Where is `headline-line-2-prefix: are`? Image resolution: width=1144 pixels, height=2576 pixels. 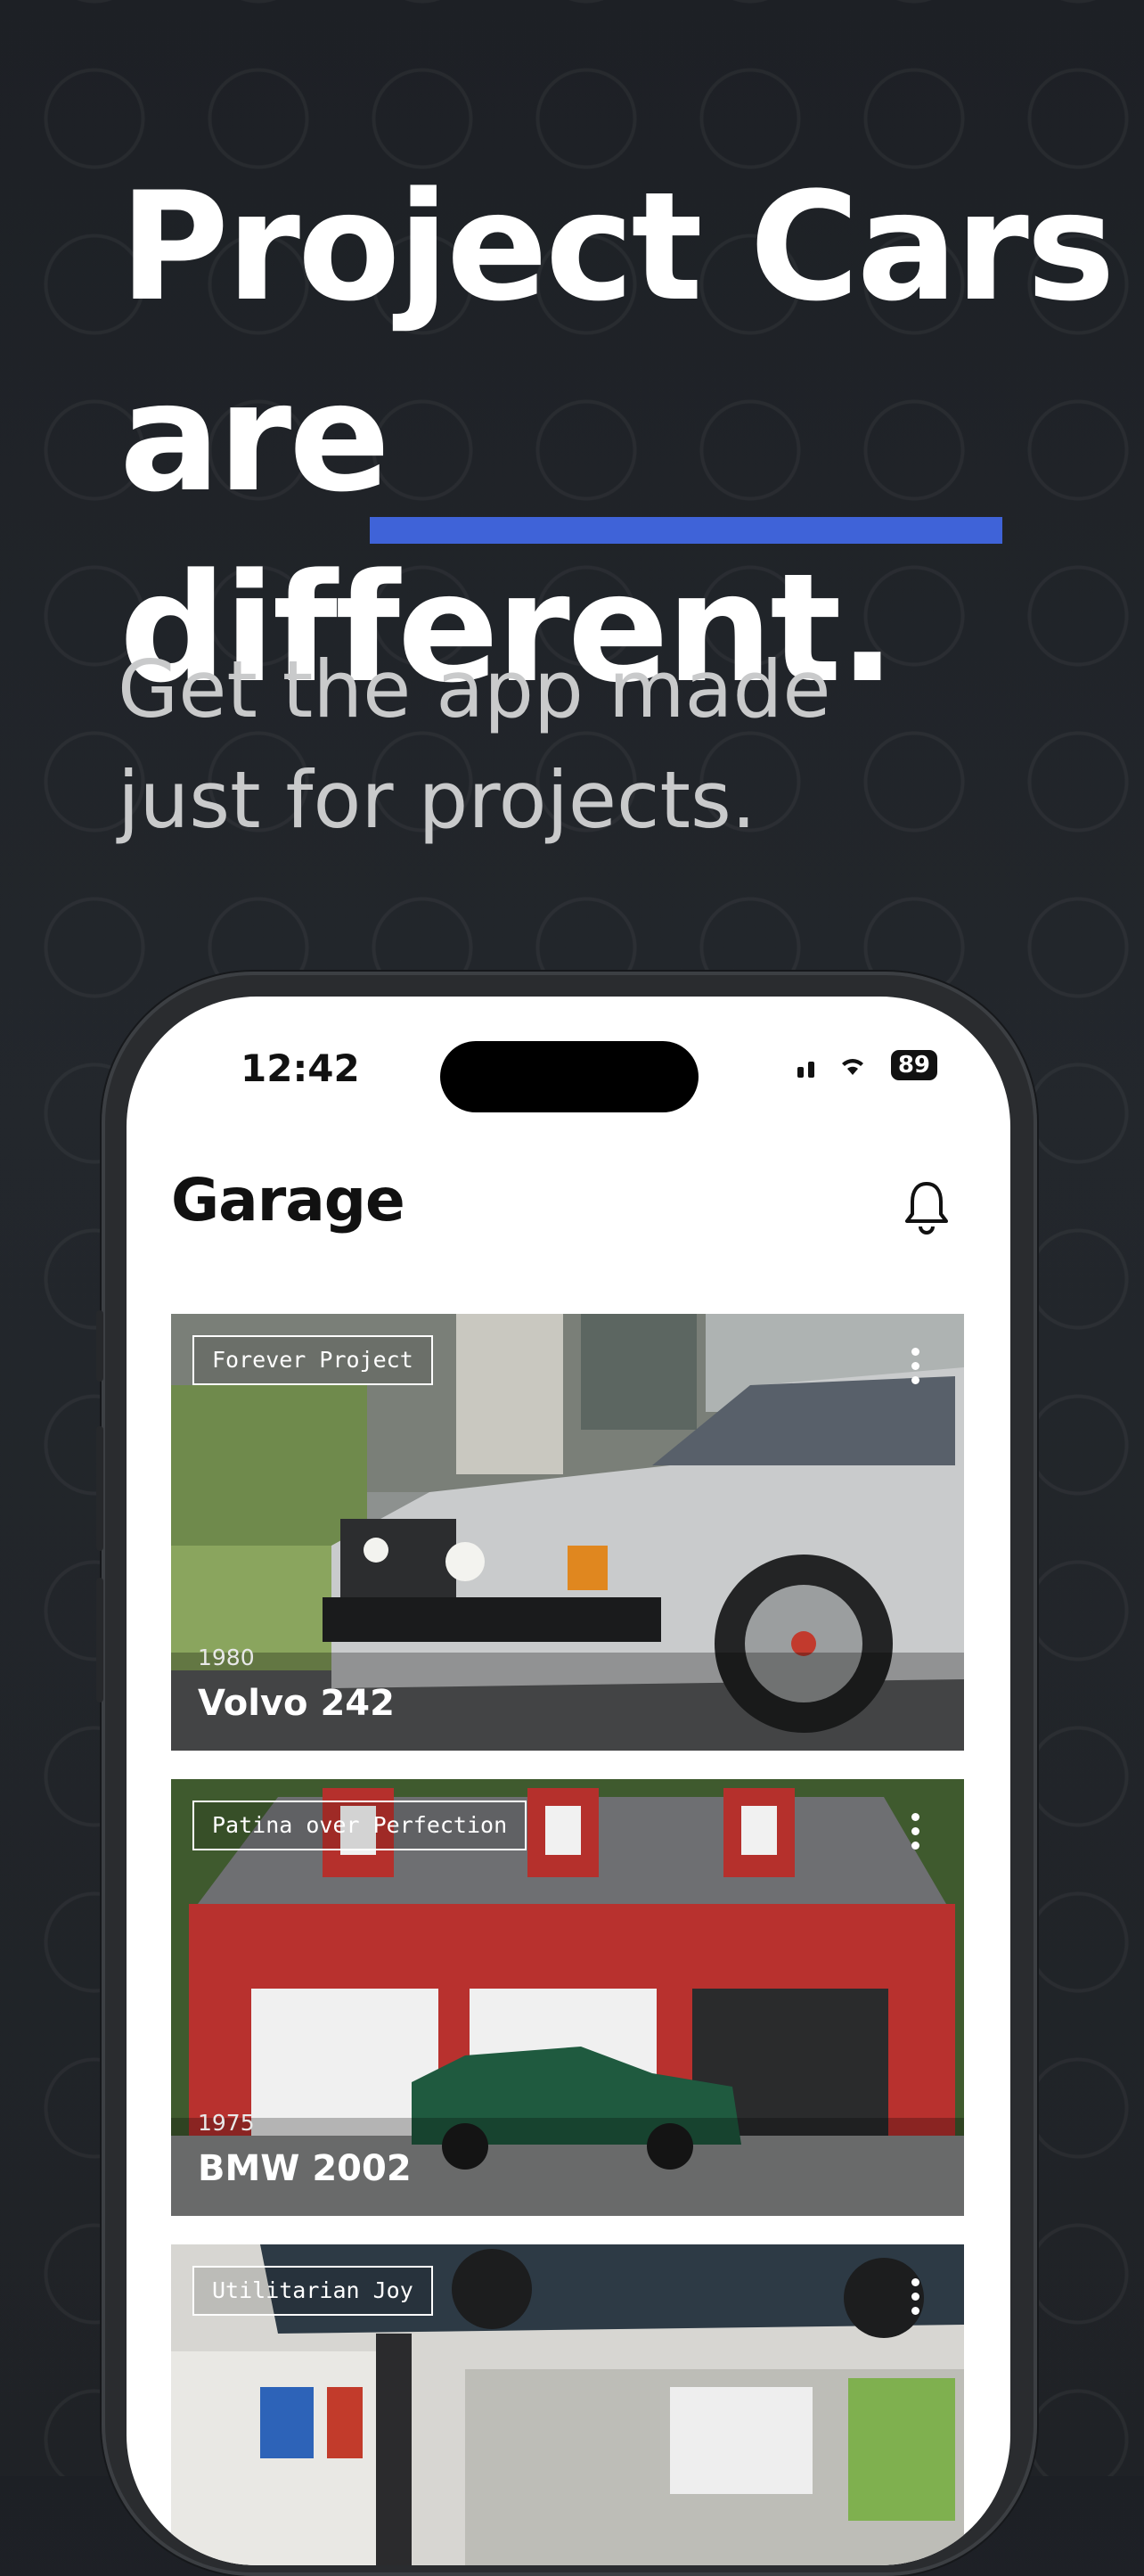
headline-line-2-prefix: are is located at coordinates (254, 438).